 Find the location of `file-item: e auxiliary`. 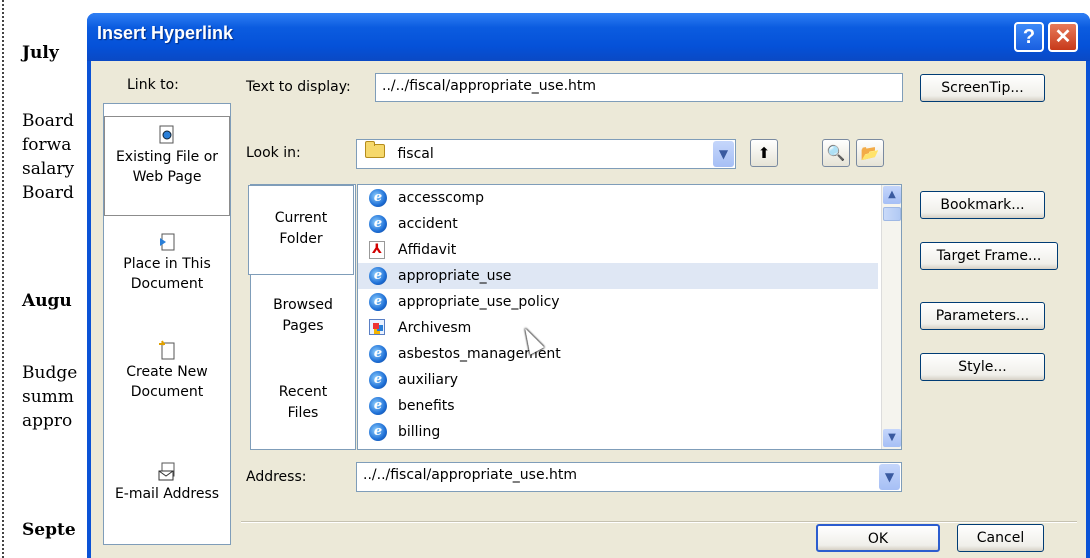

file-item: e auxiliary is located at coordinates (618, 380).